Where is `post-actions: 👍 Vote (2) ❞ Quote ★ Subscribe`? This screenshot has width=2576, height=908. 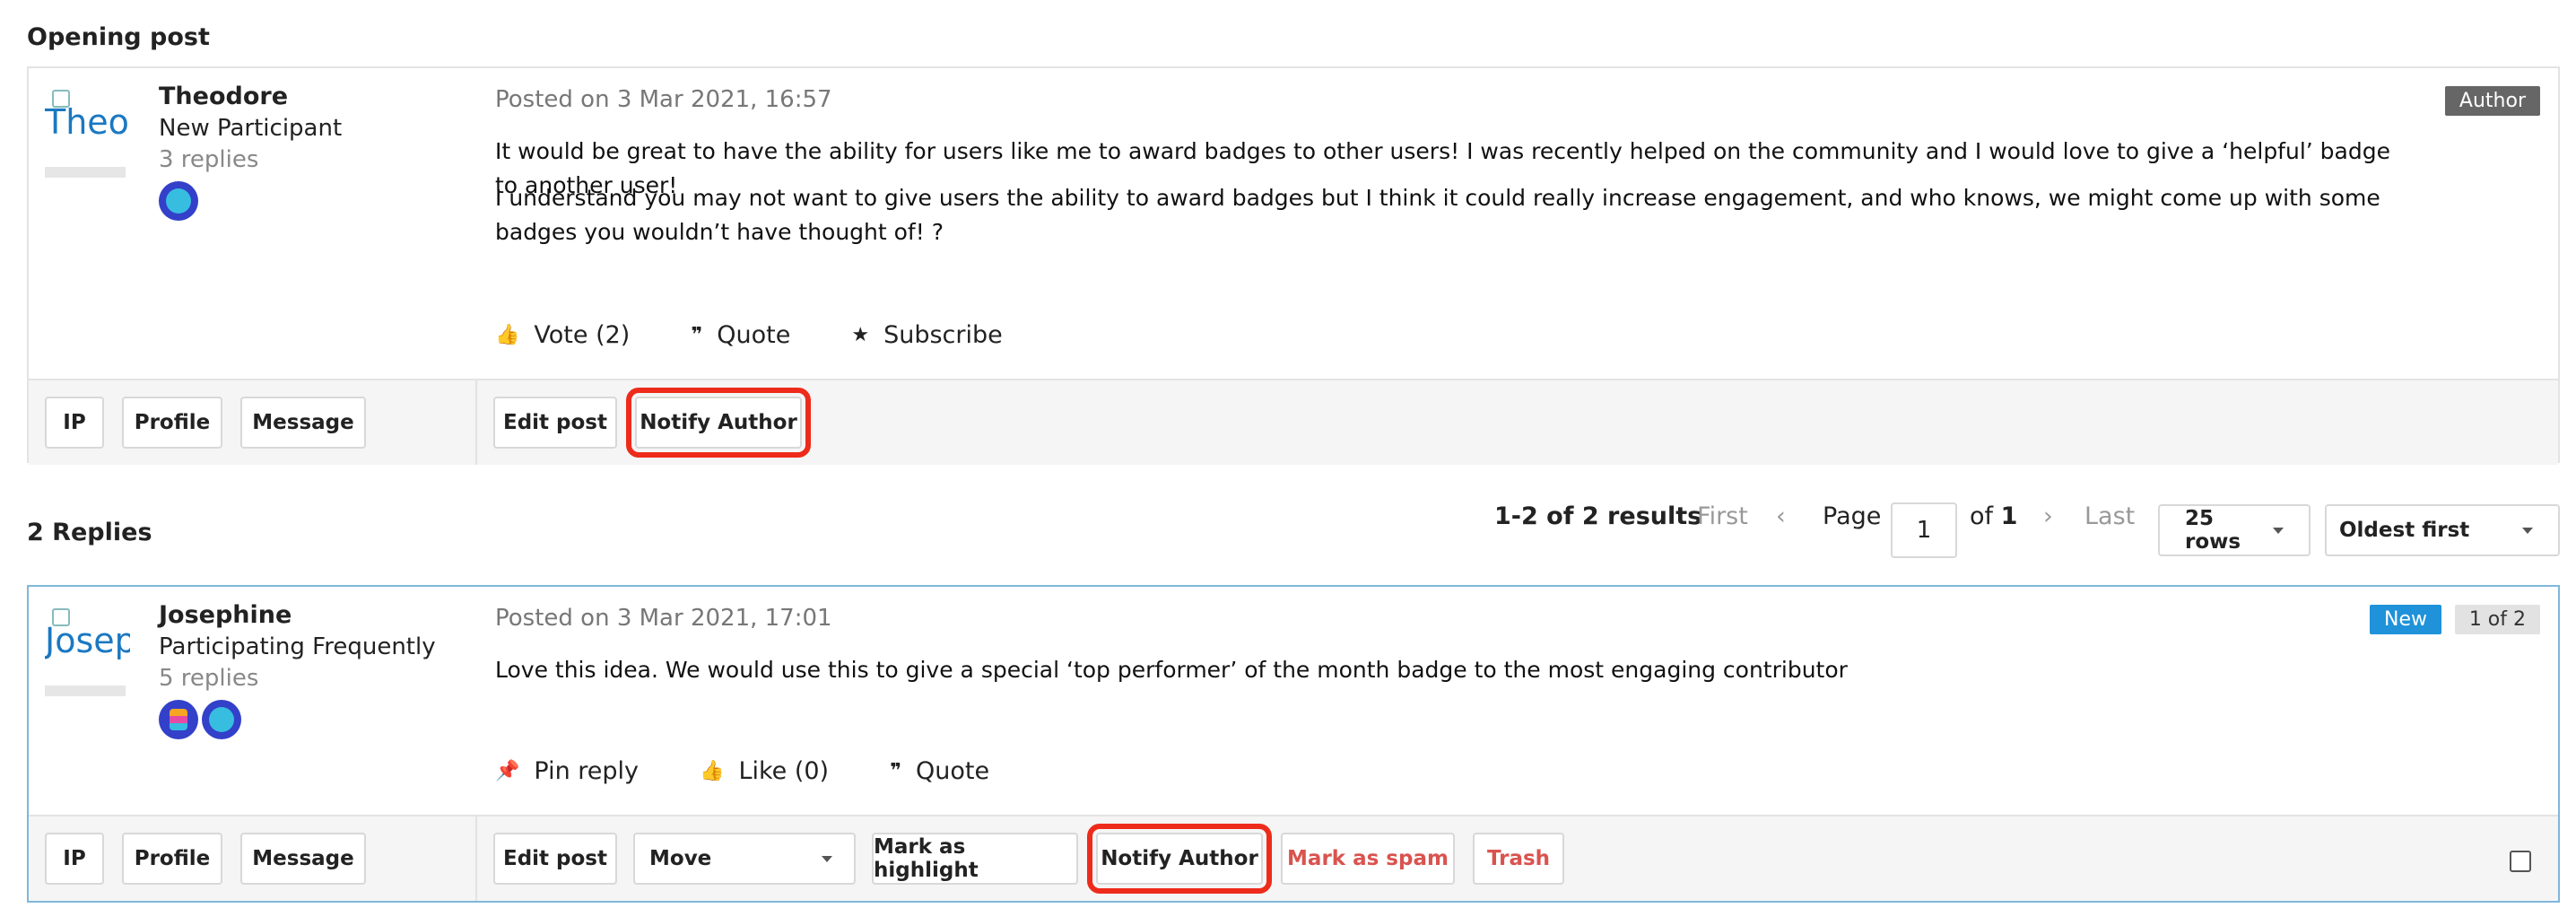 post-actions: 👍 Vote (2) ❞ Quote ★ Subscribe is located at coordinates (779, 335).